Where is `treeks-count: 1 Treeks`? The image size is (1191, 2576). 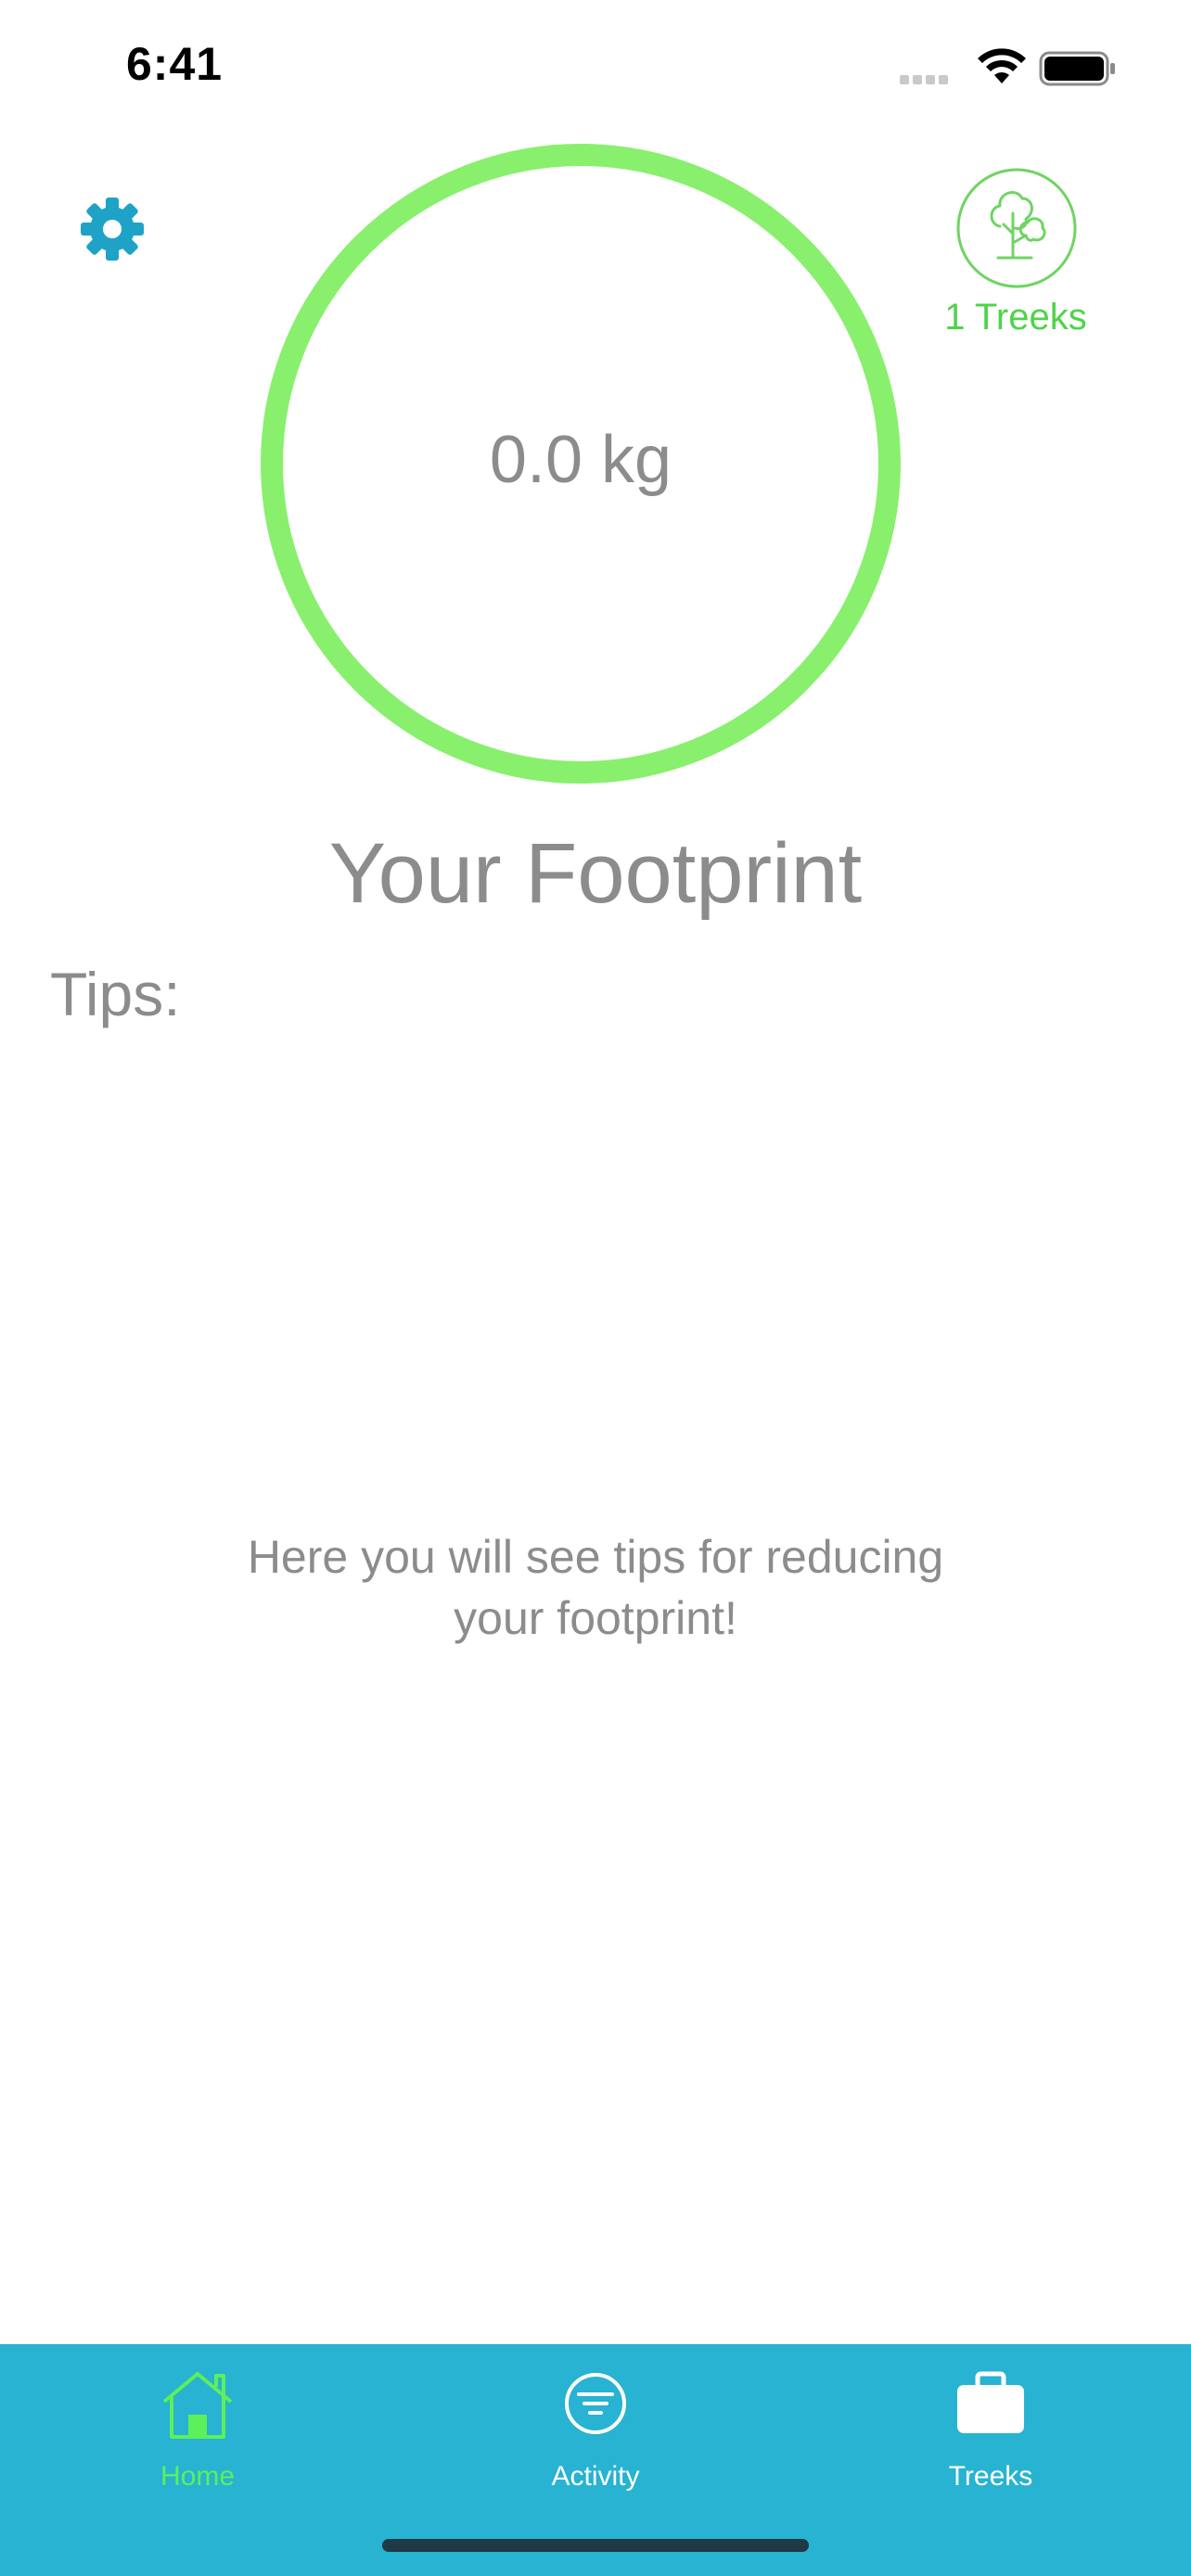
treeks-count: 1 Treeks is located at coordinates (1016, 318).